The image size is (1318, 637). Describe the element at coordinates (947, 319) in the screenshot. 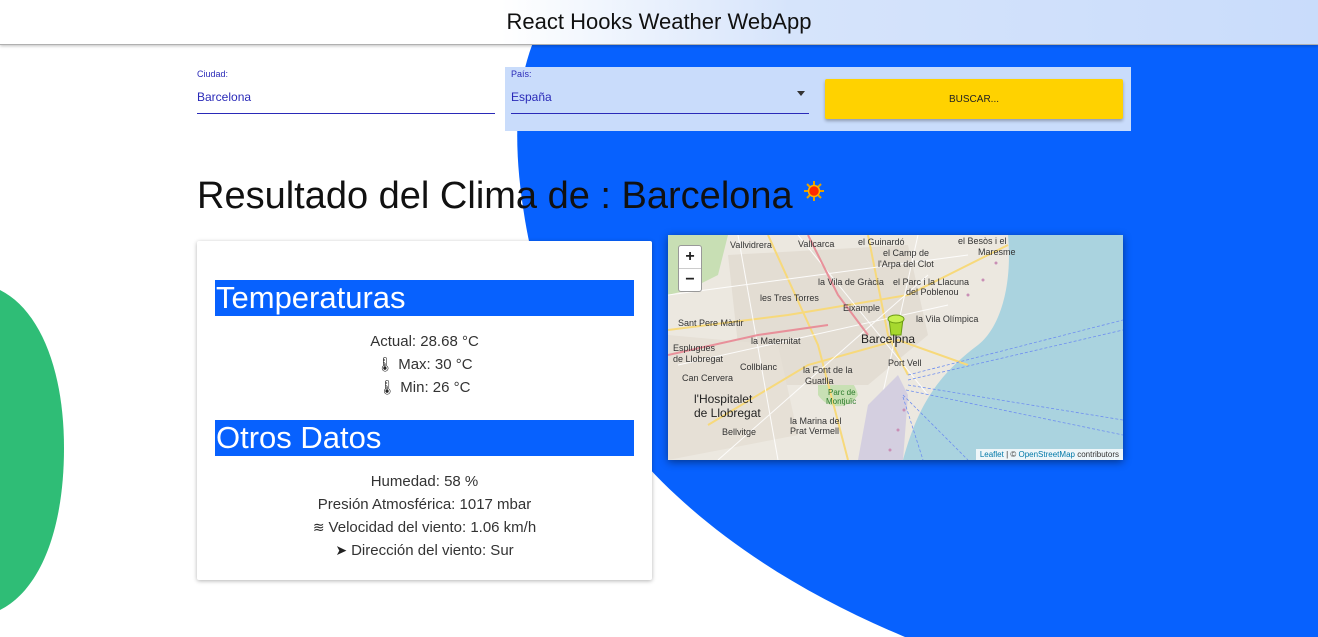

I see `map-label: la Vila Olímpica` at that location.